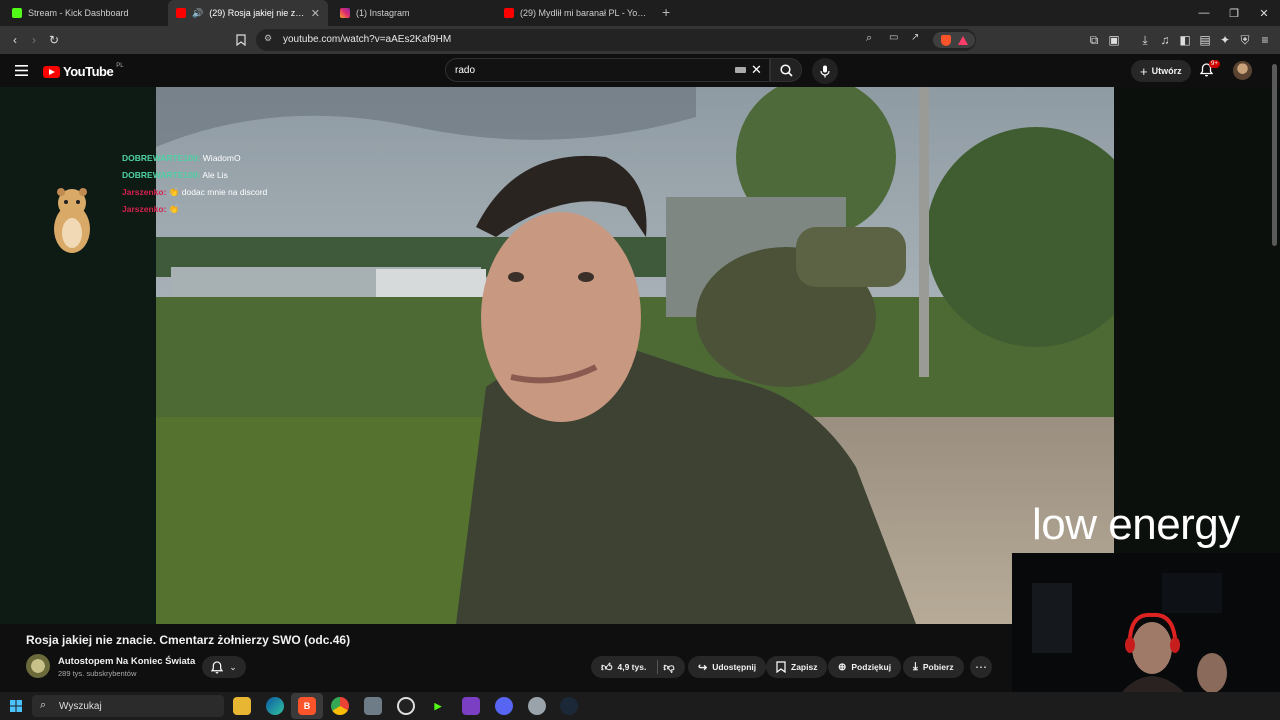  I want to click on media-icon: ♫, so click(1165, 40).